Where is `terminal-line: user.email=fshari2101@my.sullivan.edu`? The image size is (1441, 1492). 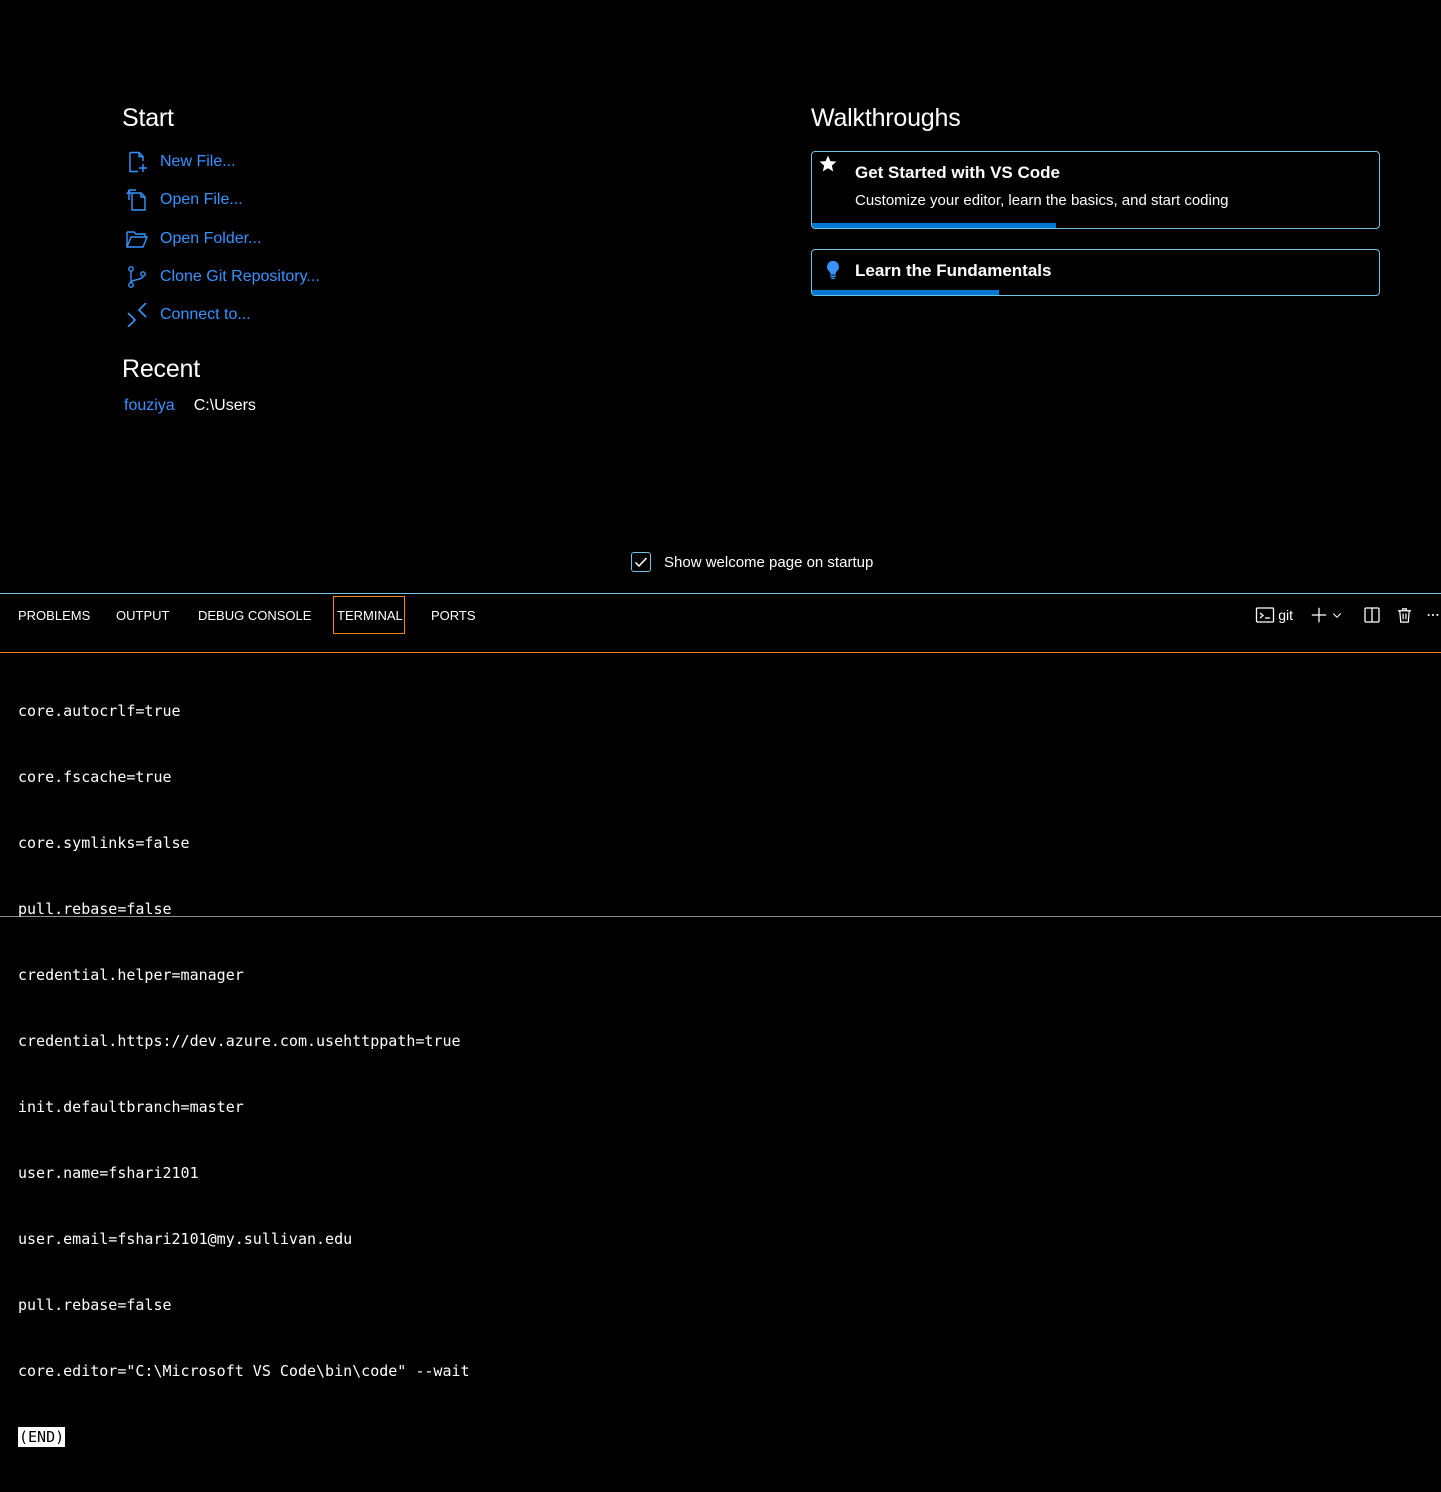
terminal-line: user.email=fshari2101@my.sullivan.edu is located at coordinates (185, 1239).